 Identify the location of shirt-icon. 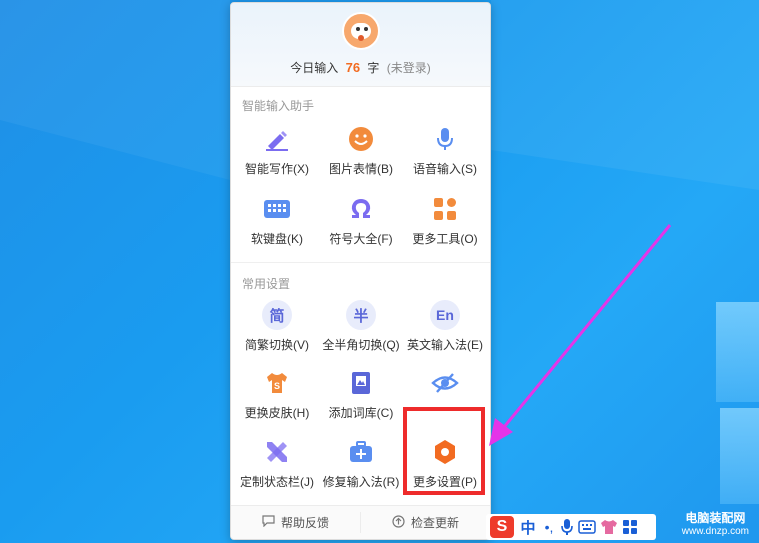
(609, 527).